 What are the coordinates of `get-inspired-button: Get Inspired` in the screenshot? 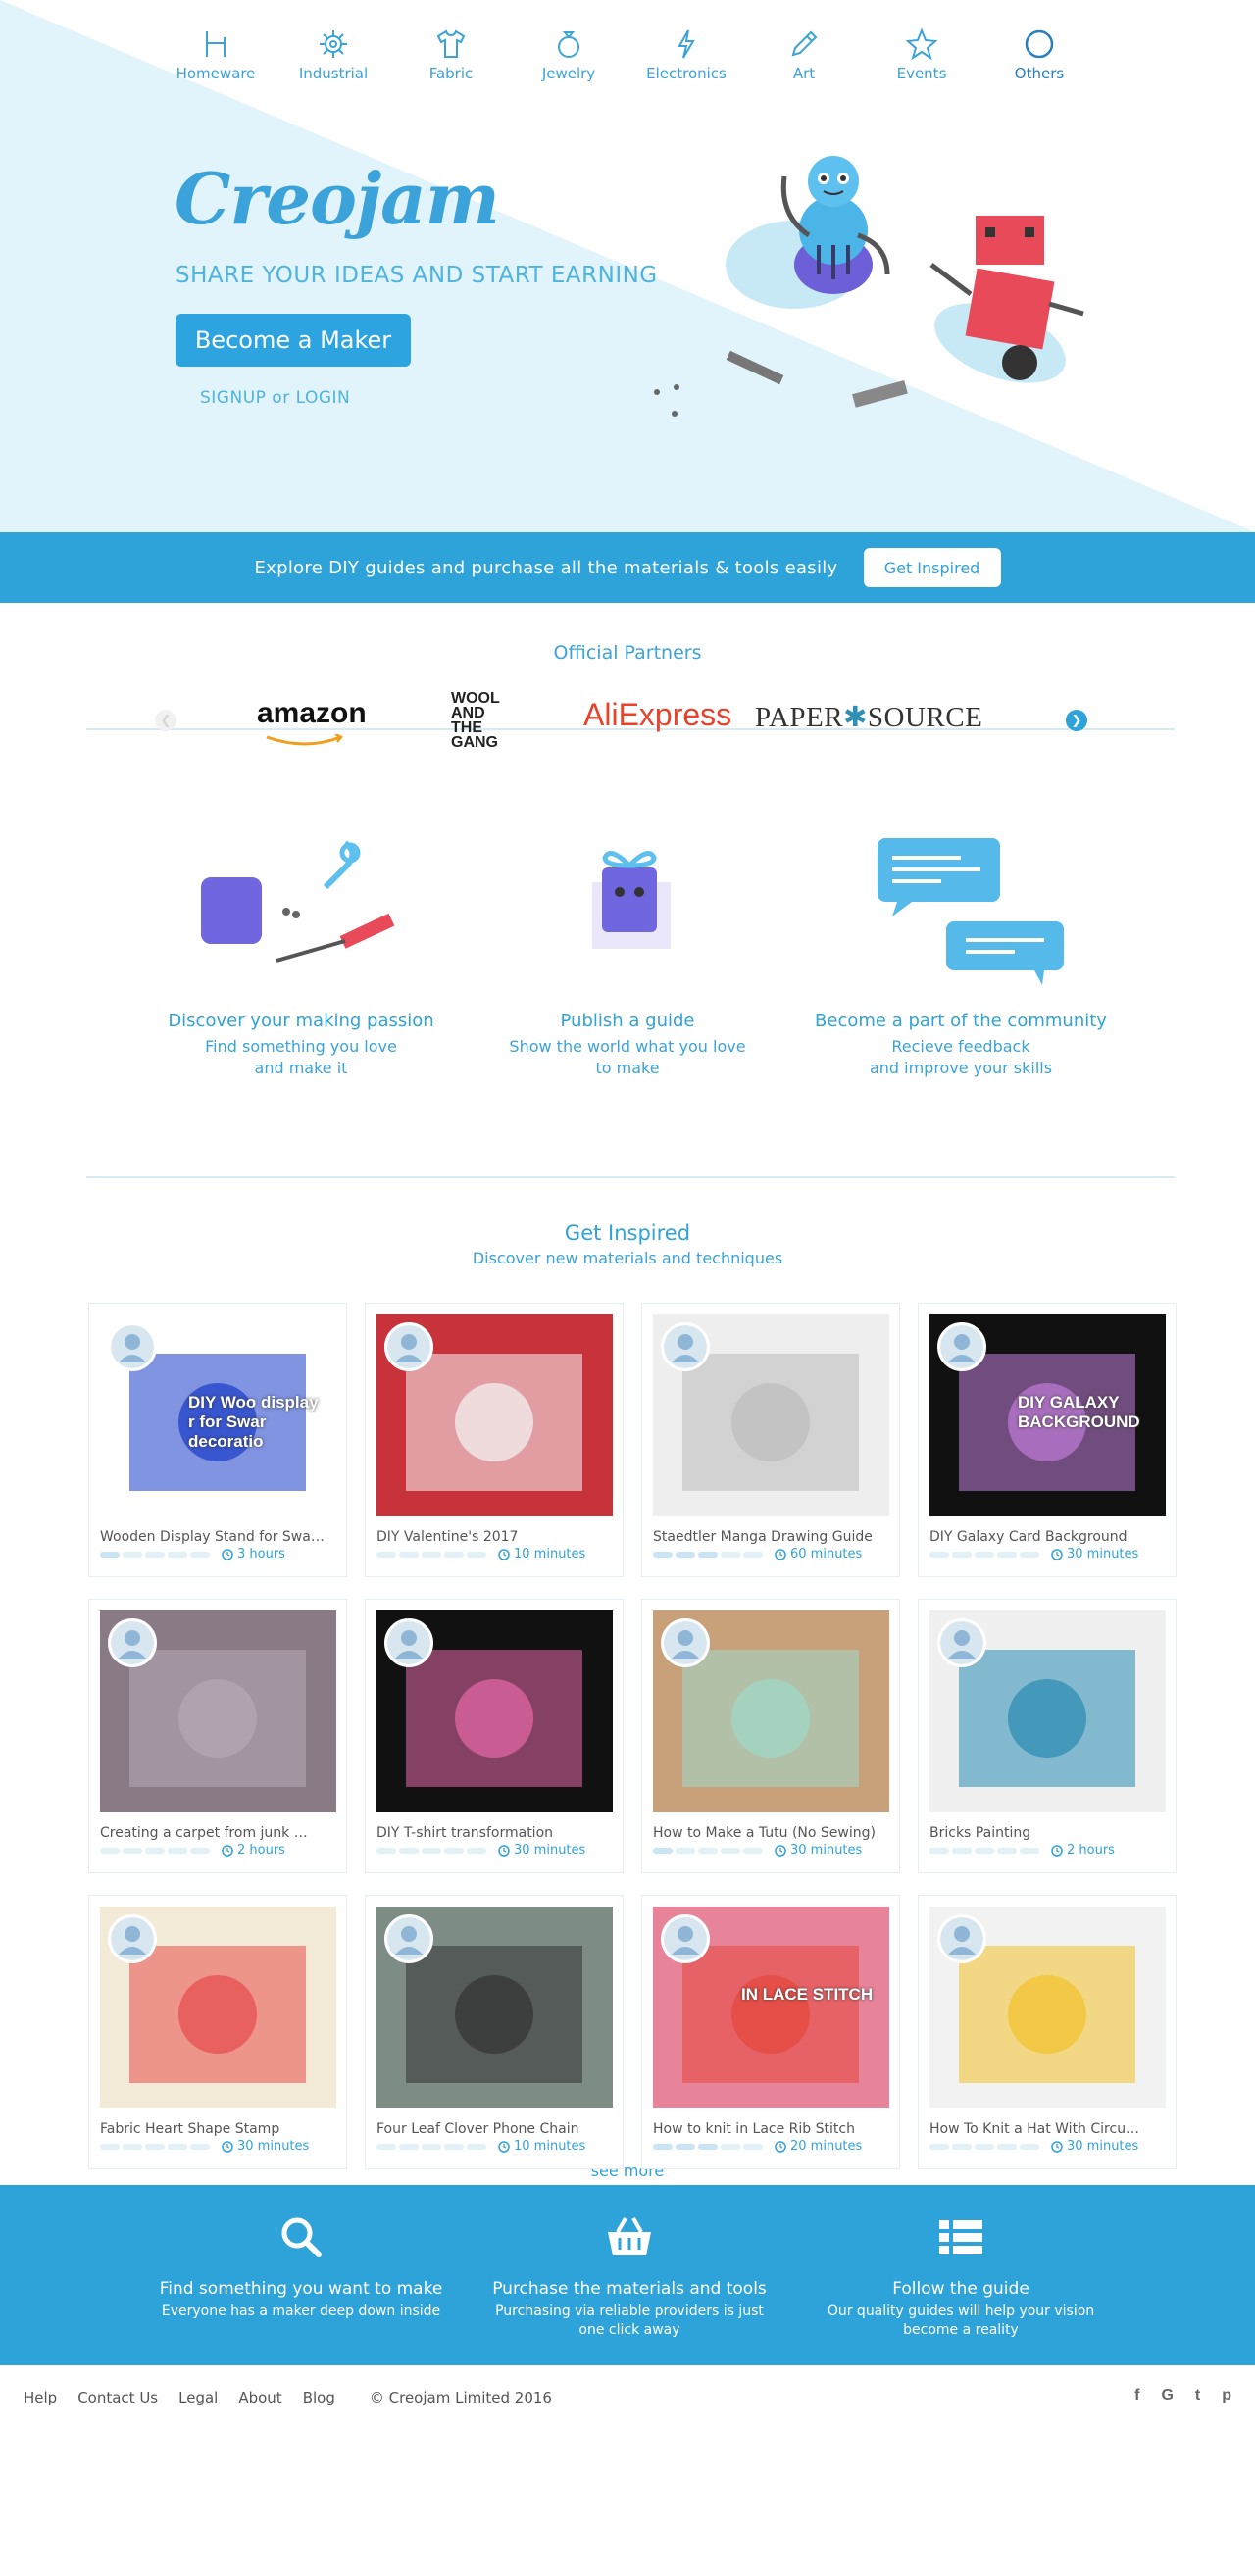 It's located at (932, 567).